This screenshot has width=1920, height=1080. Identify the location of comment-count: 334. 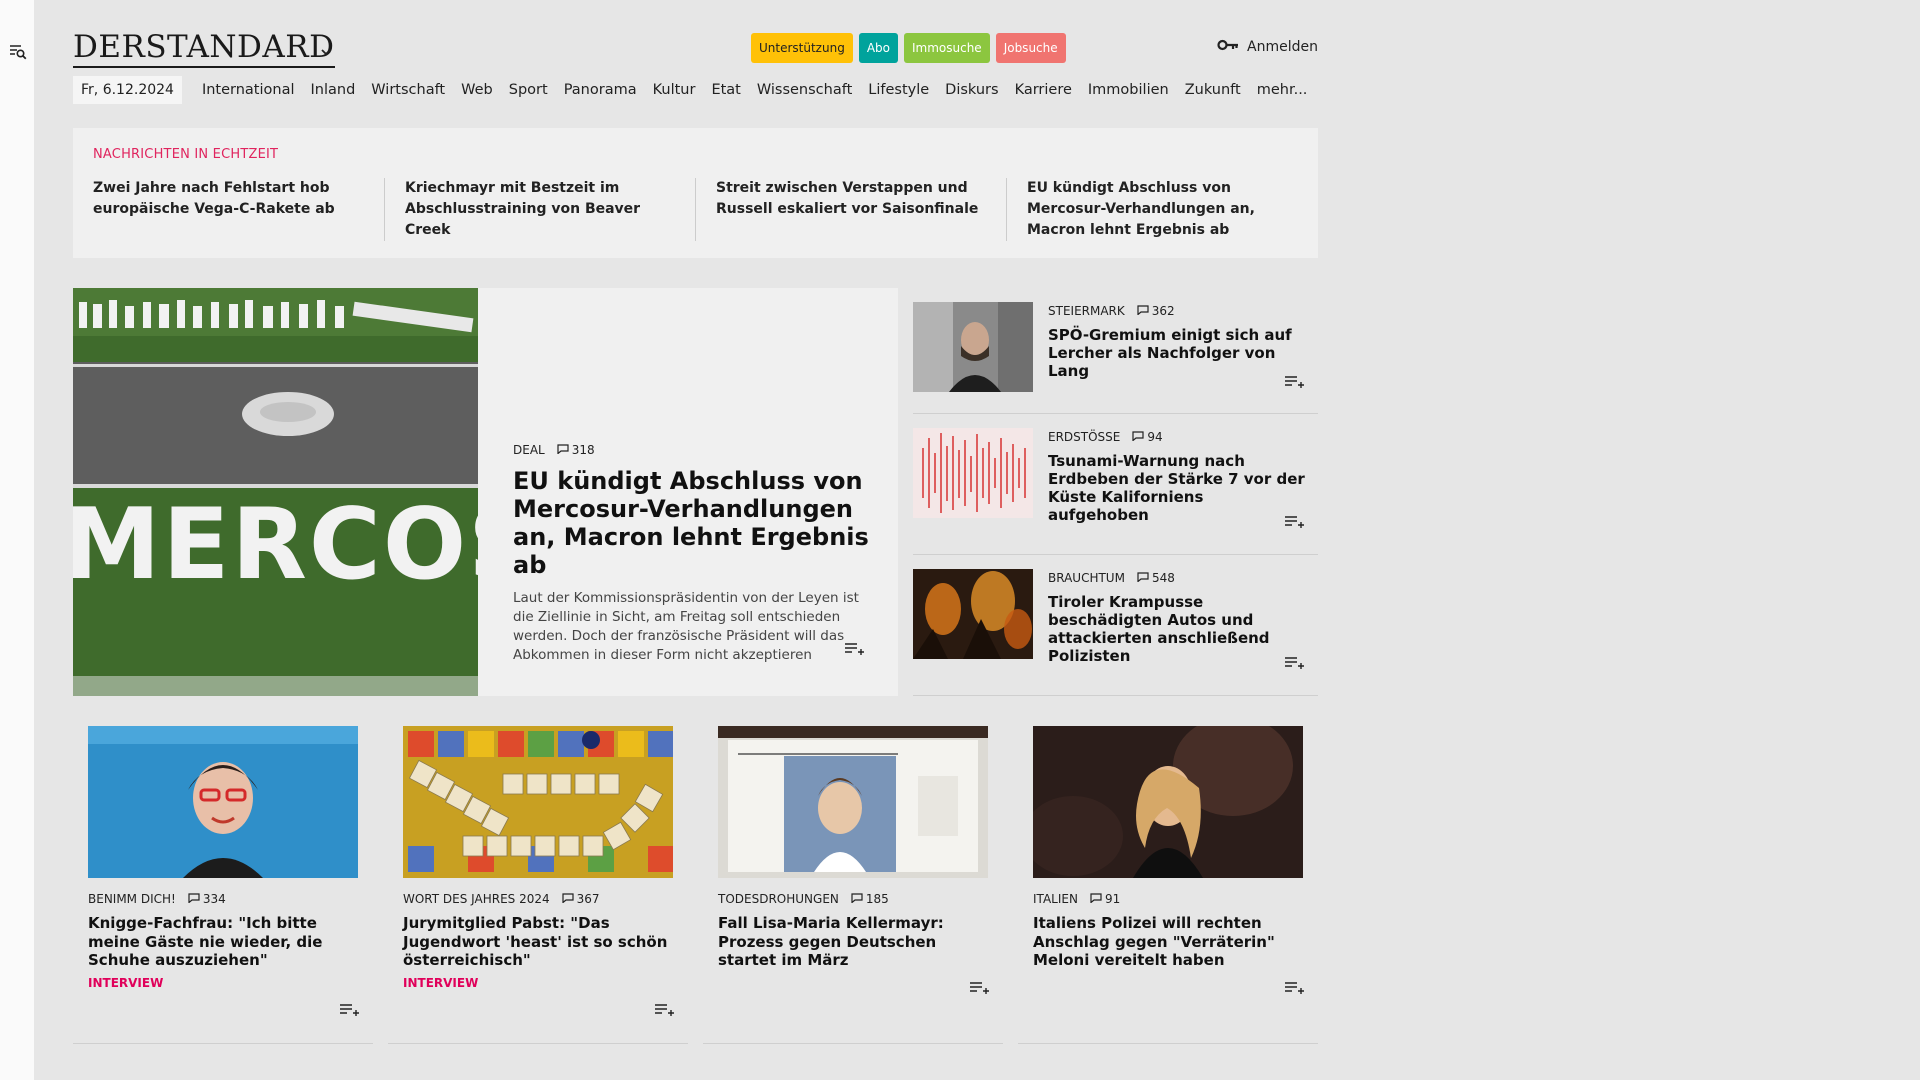
(207, 899).